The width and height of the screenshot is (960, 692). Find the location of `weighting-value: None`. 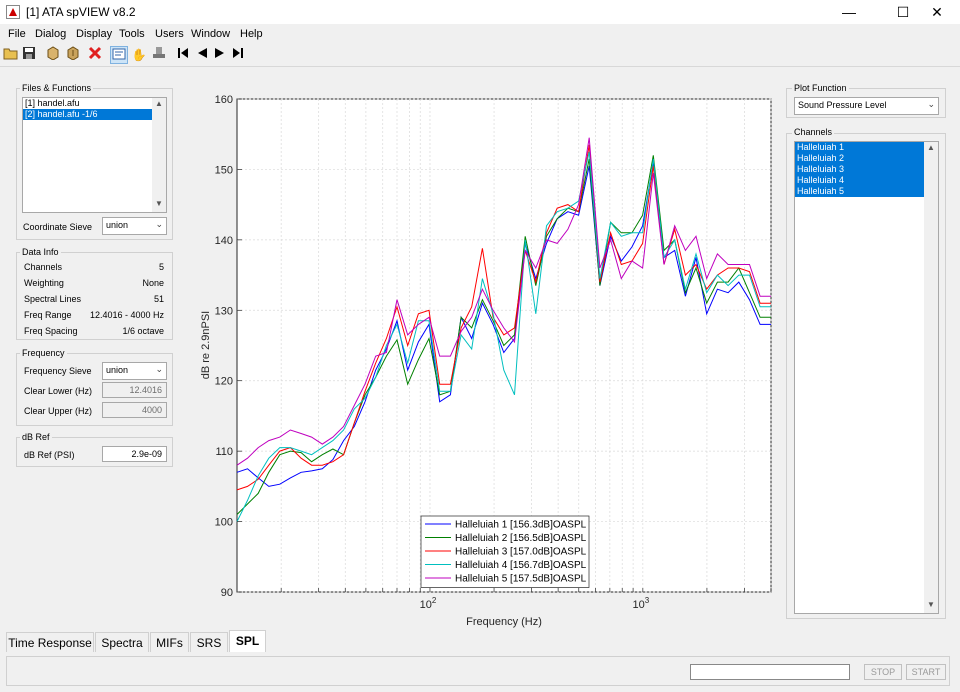

weighting-value: None is located at coordinates (153, 283).